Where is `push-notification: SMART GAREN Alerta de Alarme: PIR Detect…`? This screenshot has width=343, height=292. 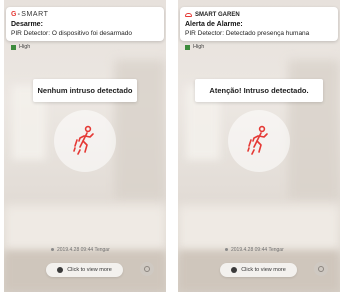
push-notification: SMART GAREN Alerta de Alarme: PIR Detect… is located at coordinates (259, 24).